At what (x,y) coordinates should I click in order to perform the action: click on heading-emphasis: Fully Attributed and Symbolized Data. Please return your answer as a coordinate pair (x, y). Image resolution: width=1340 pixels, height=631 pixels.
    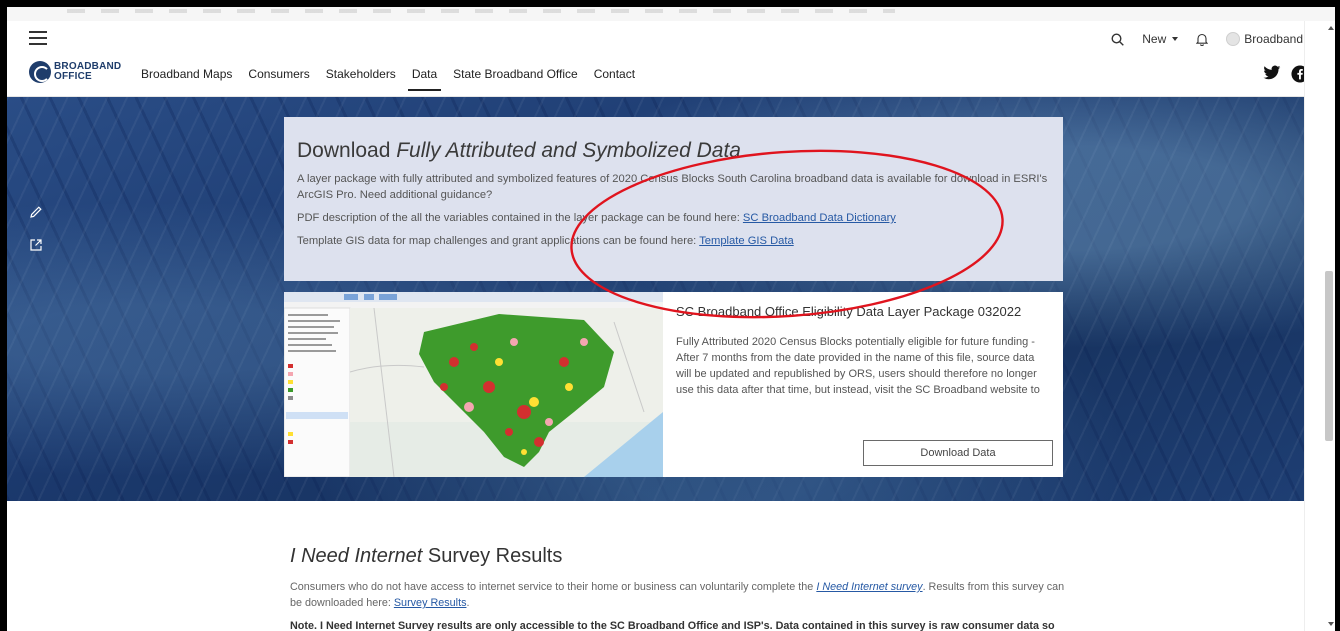
    Looking at the image, I should click on (568, 150).